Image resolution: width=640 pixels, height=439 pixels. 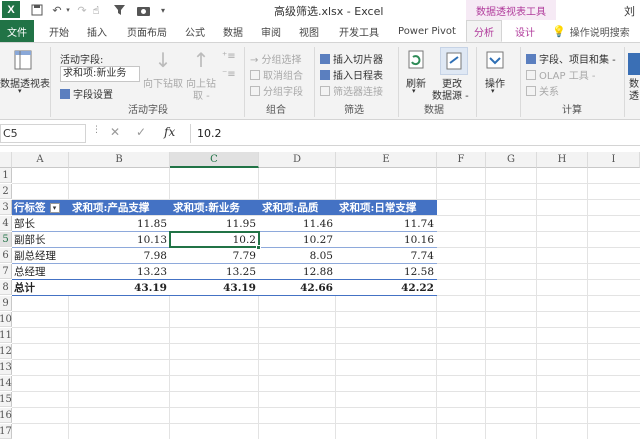 I want to click on active-cell-selection, so click(x=214, y=239).